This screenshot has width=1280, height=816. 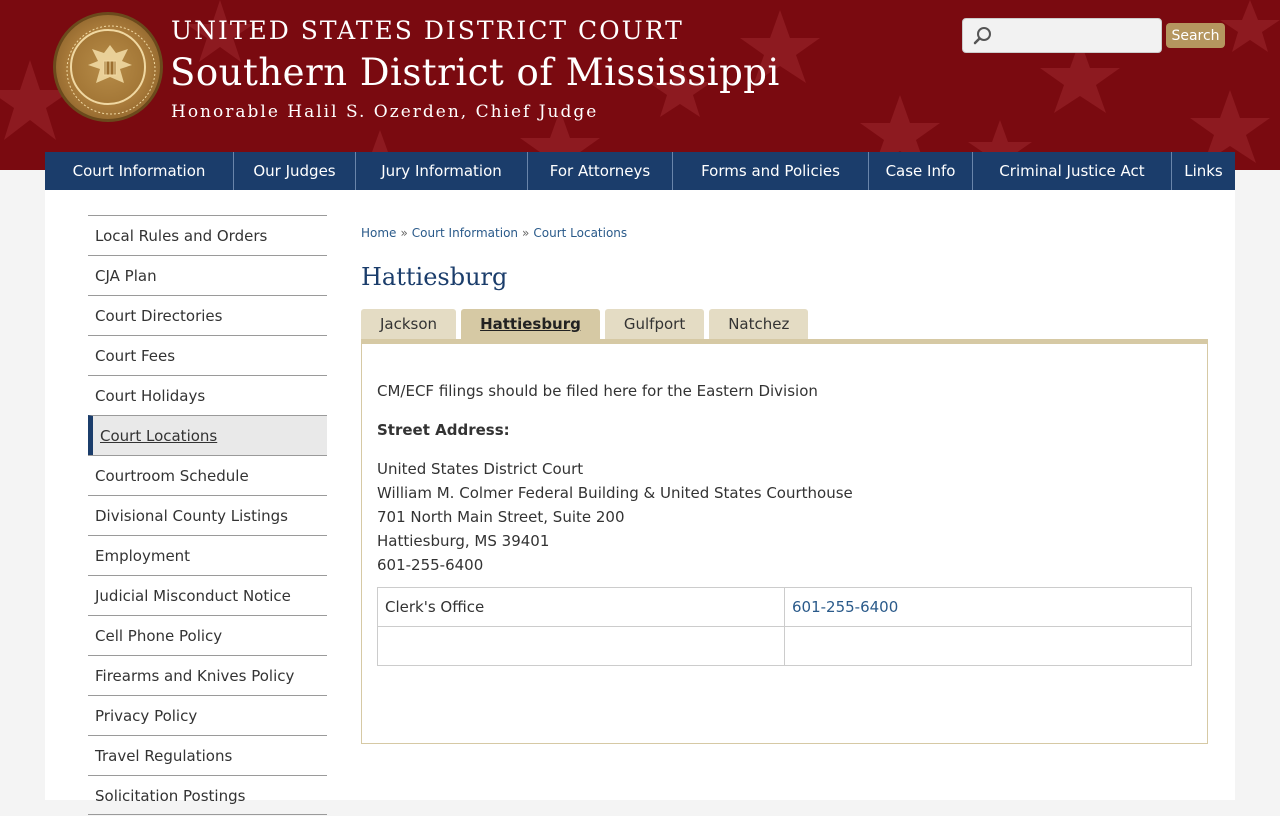 I want to click on nav-item-court-information: Court Information, so click(x=139, y=171).